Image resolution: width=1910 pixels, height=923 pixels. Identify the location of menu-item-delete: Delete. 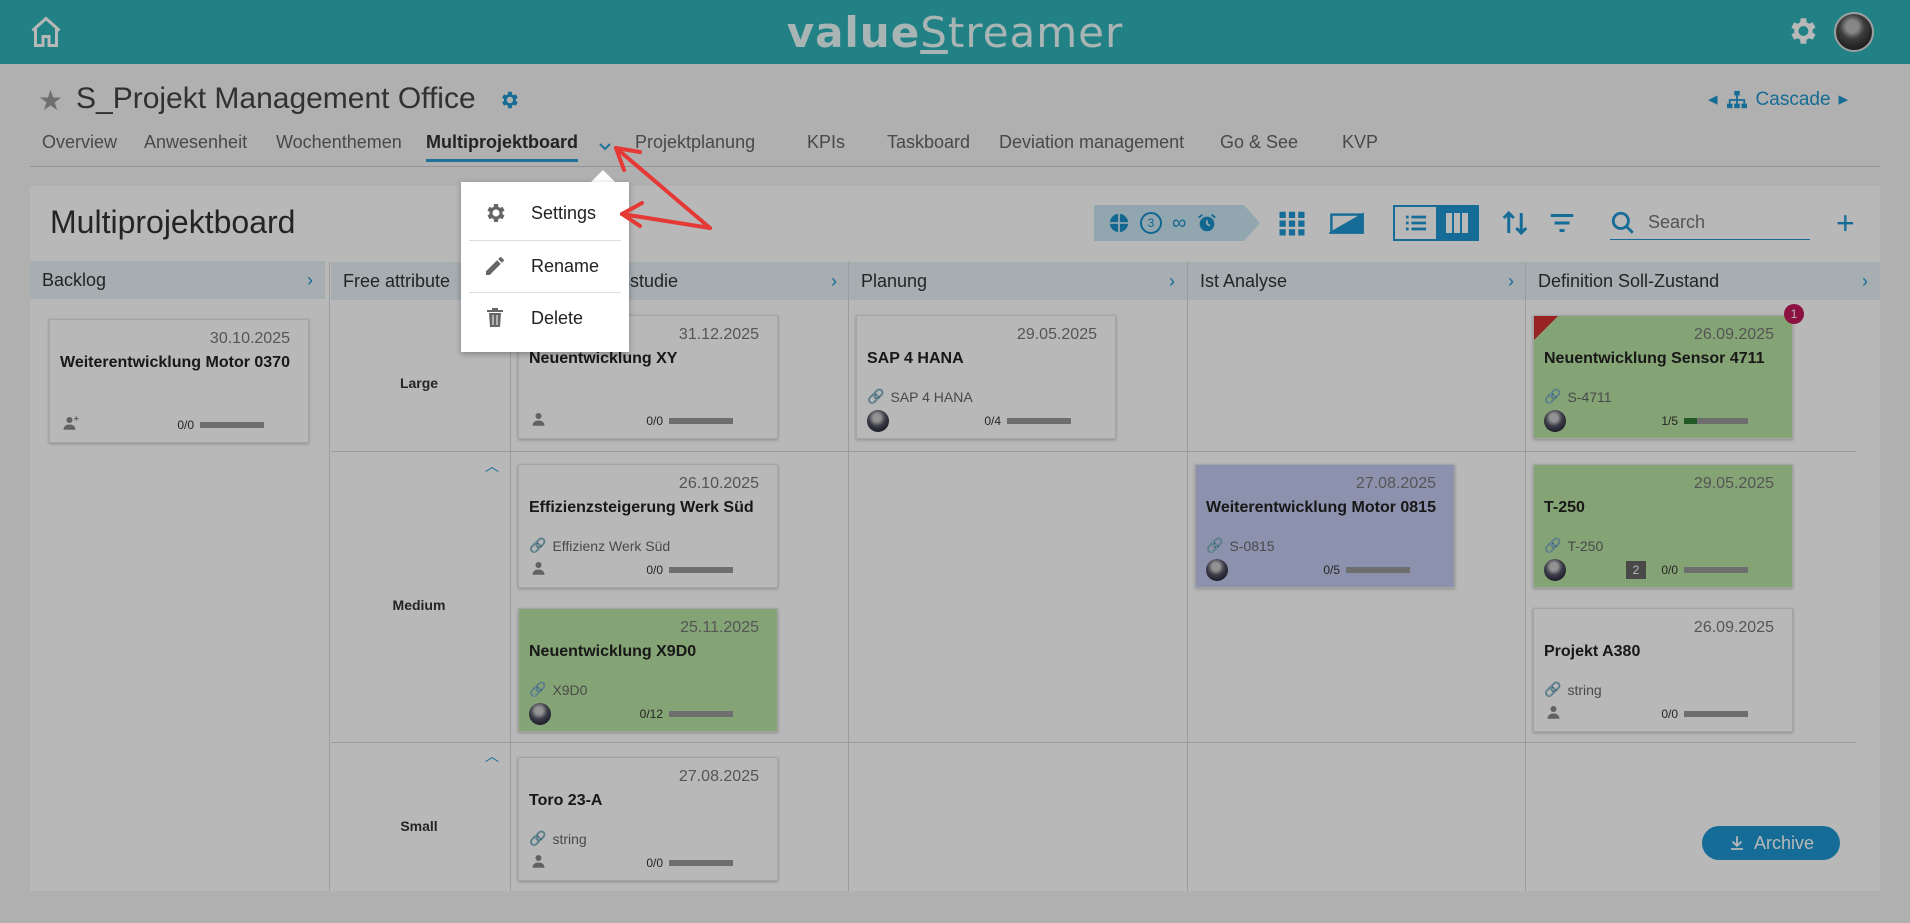
(545, 318).